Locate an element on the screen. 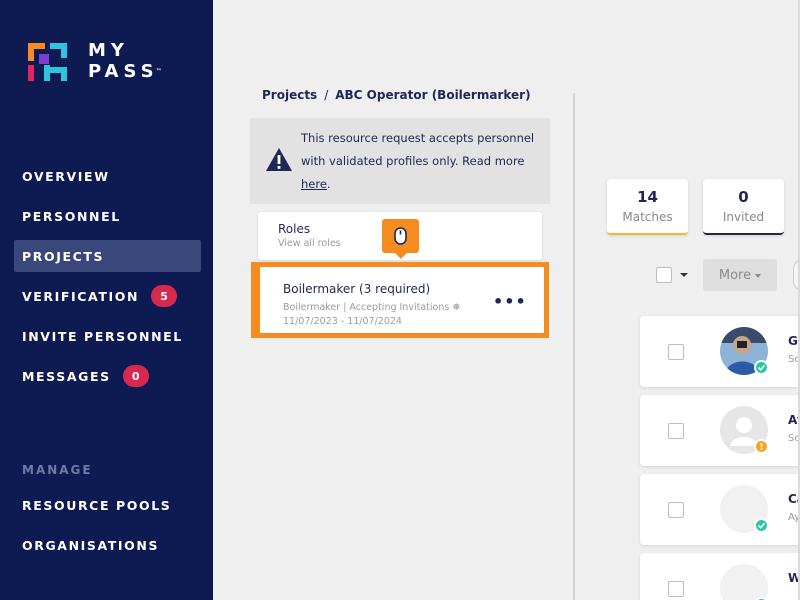  sidebar-item-resource-pools: RESOURCE POOLS is located at coordinates (107, 505).